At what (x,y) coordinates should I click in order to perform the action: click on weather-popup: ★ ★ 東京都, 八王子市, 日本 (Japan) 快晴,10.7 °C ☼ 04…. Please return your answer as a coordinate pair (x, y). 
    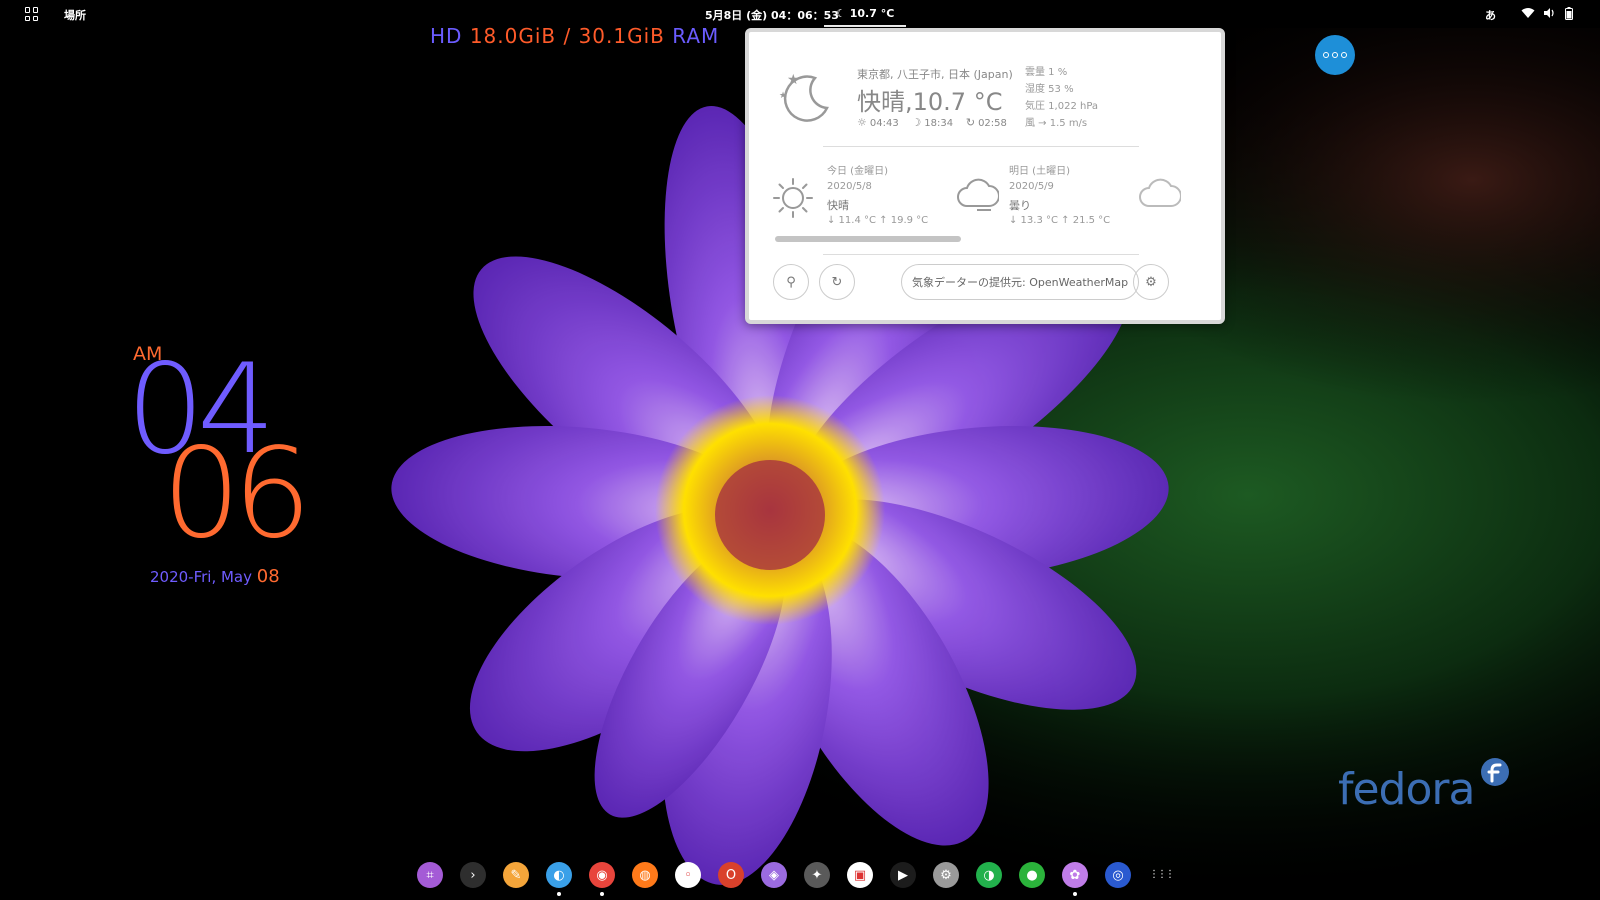
    Looking at the image, I should click on (985, 176).